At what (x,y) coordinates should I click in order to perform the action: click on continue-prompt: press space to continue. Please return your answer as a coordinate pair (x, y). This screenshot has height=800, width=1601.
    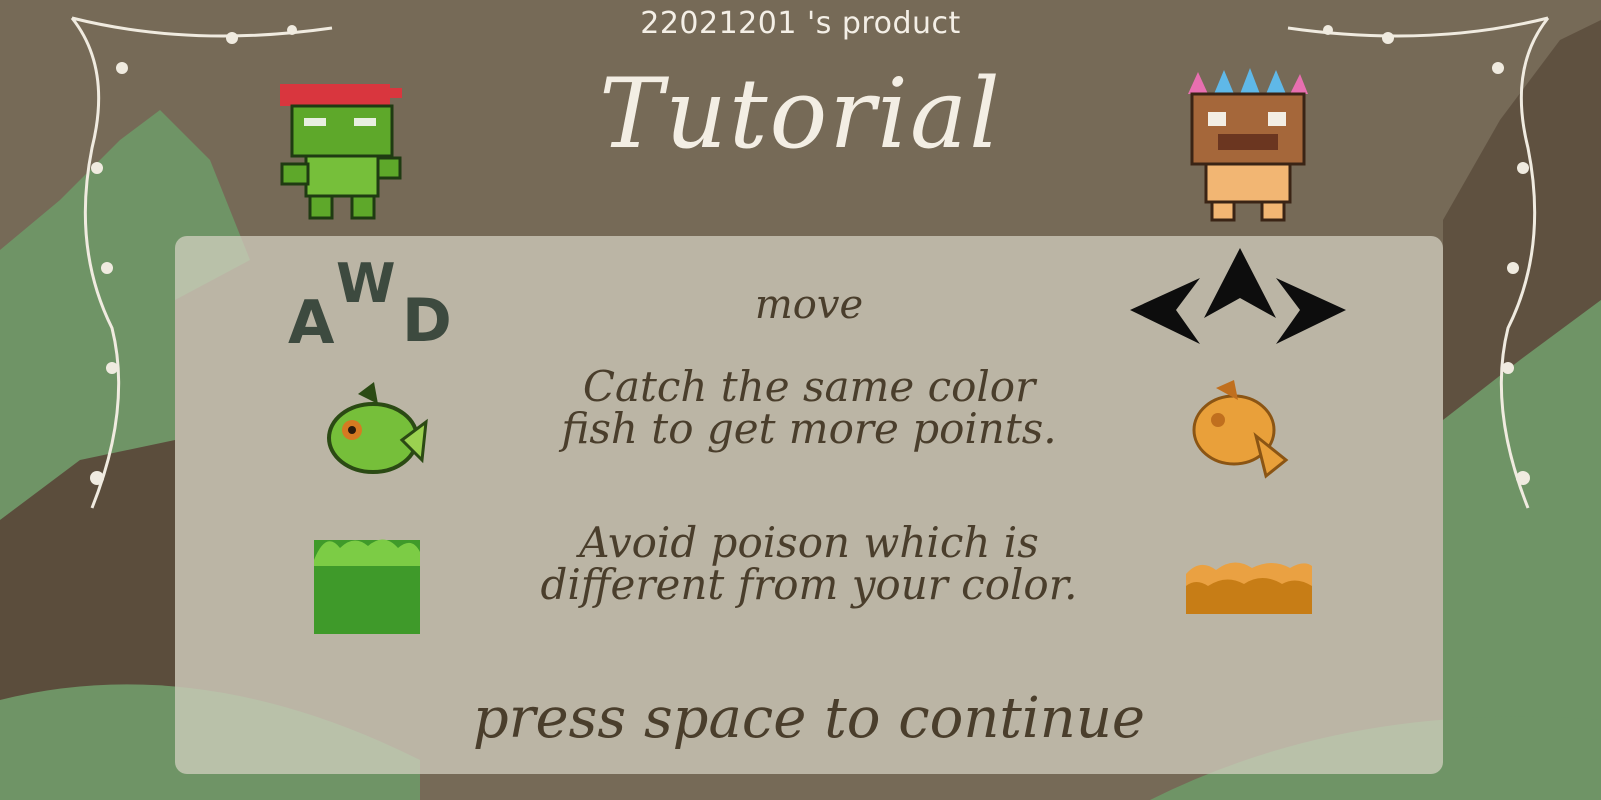
    Looking at the image, I should click on (809, 718).